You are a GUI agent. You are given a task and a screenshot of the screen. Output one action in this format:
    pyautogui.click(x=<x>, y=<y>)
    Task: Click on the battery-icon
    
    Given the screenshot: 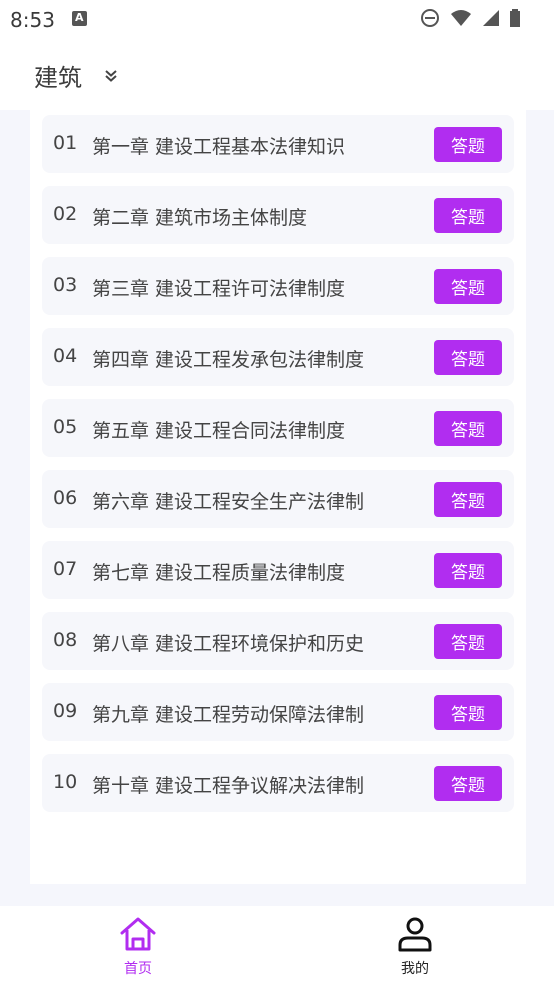 What is the action you would take?
    pyautogui.click(x=515, y=18)
    